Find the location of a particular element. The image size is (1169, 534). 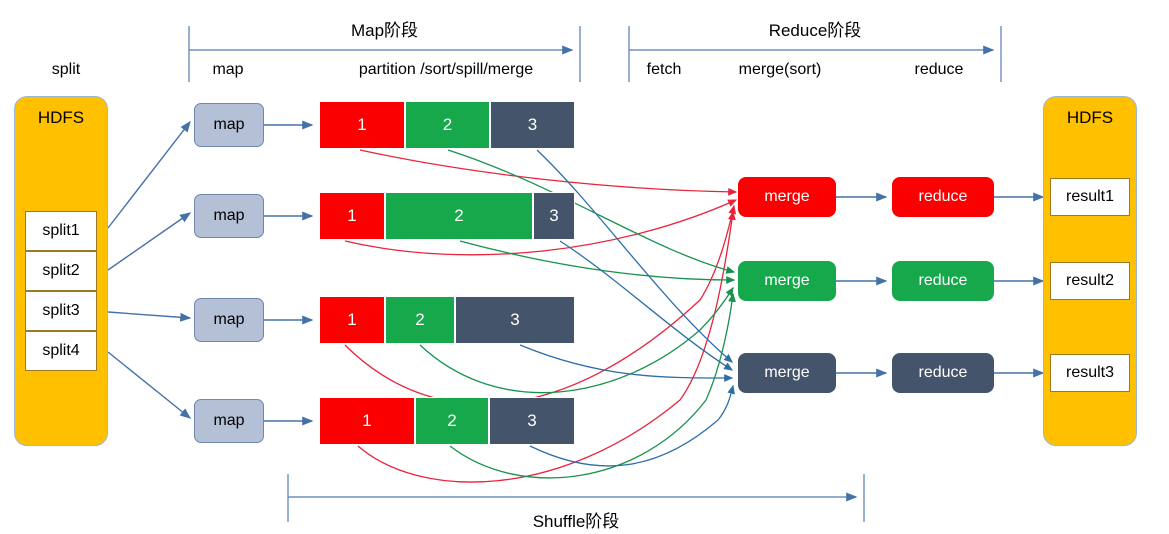

reduce-node-2: reduce is located at coordinates (943, 281).